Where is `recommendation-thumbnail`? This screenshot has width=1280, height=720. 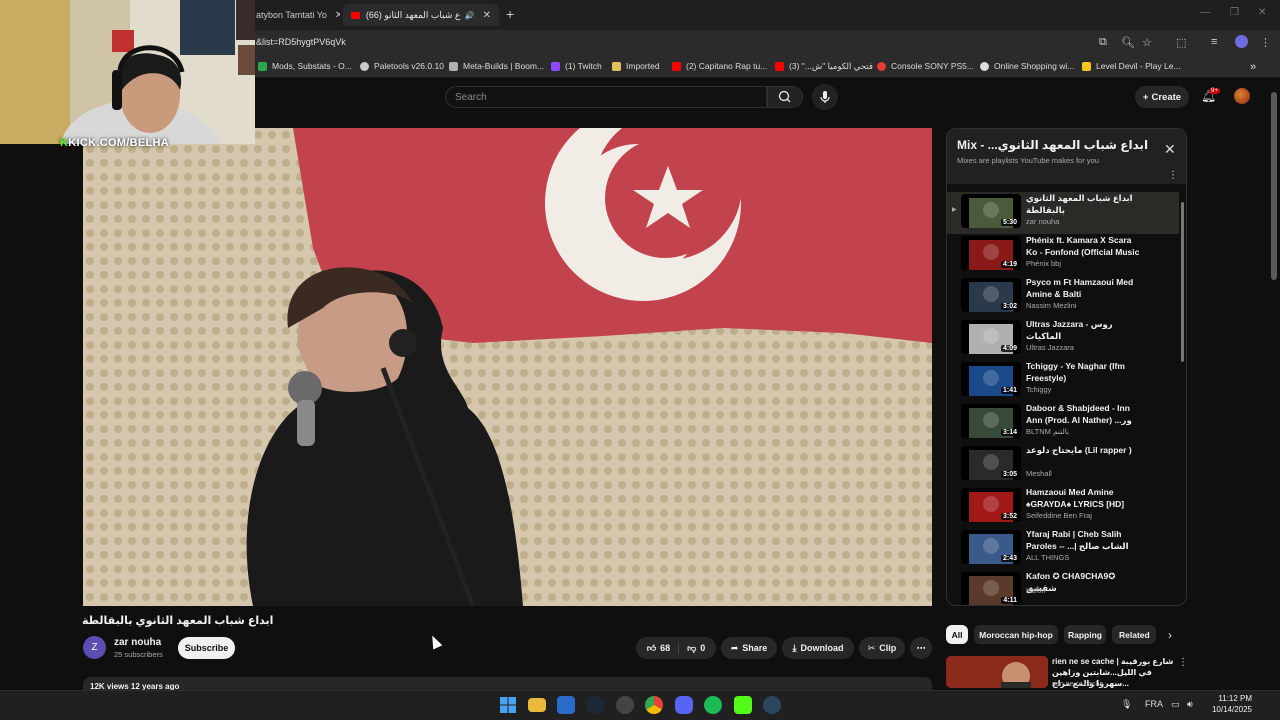 recommendation-thumbnail is located at coordinates (997, 672).